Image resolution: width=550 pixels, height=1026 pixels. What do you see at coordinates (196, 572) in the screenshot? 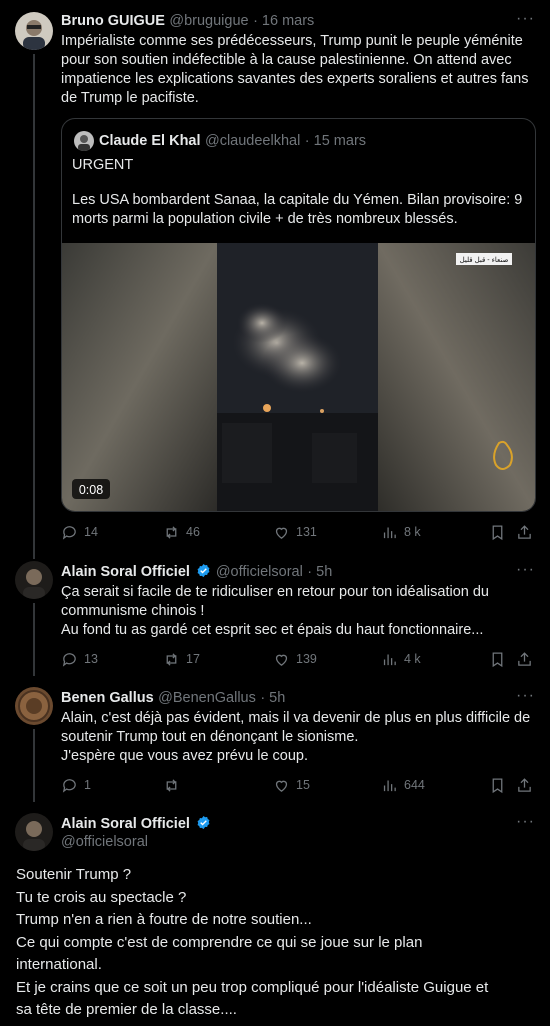
I see `post-header: Alain Soral Officiel @officielsoral · 5h` at bounding box center [196, 572].